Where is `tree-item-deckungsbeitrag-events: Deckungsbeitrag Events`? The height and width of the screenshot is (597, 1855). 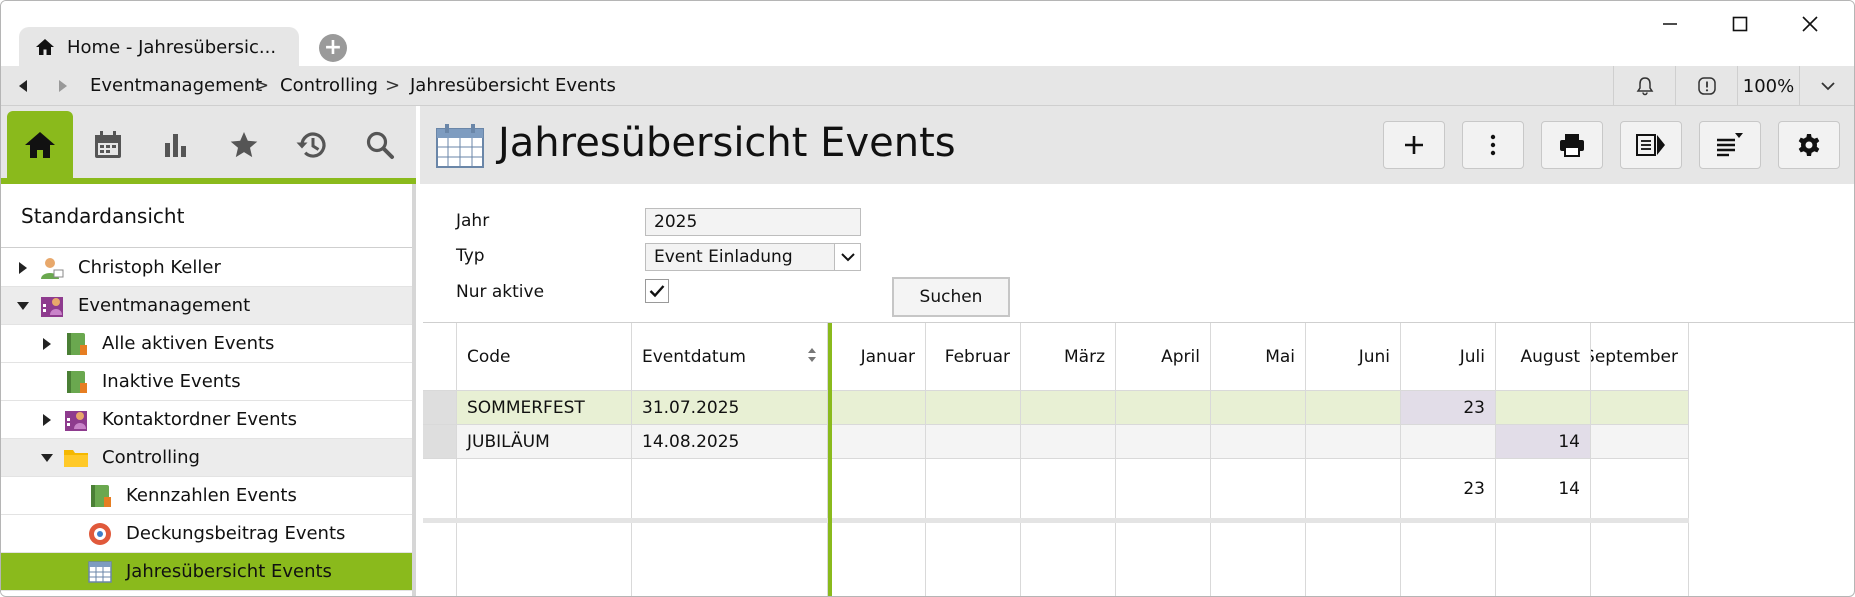
tree-item-deckungsbeitrag-events: Deckungsbeitrag Events is located at coordinates (206, 534).